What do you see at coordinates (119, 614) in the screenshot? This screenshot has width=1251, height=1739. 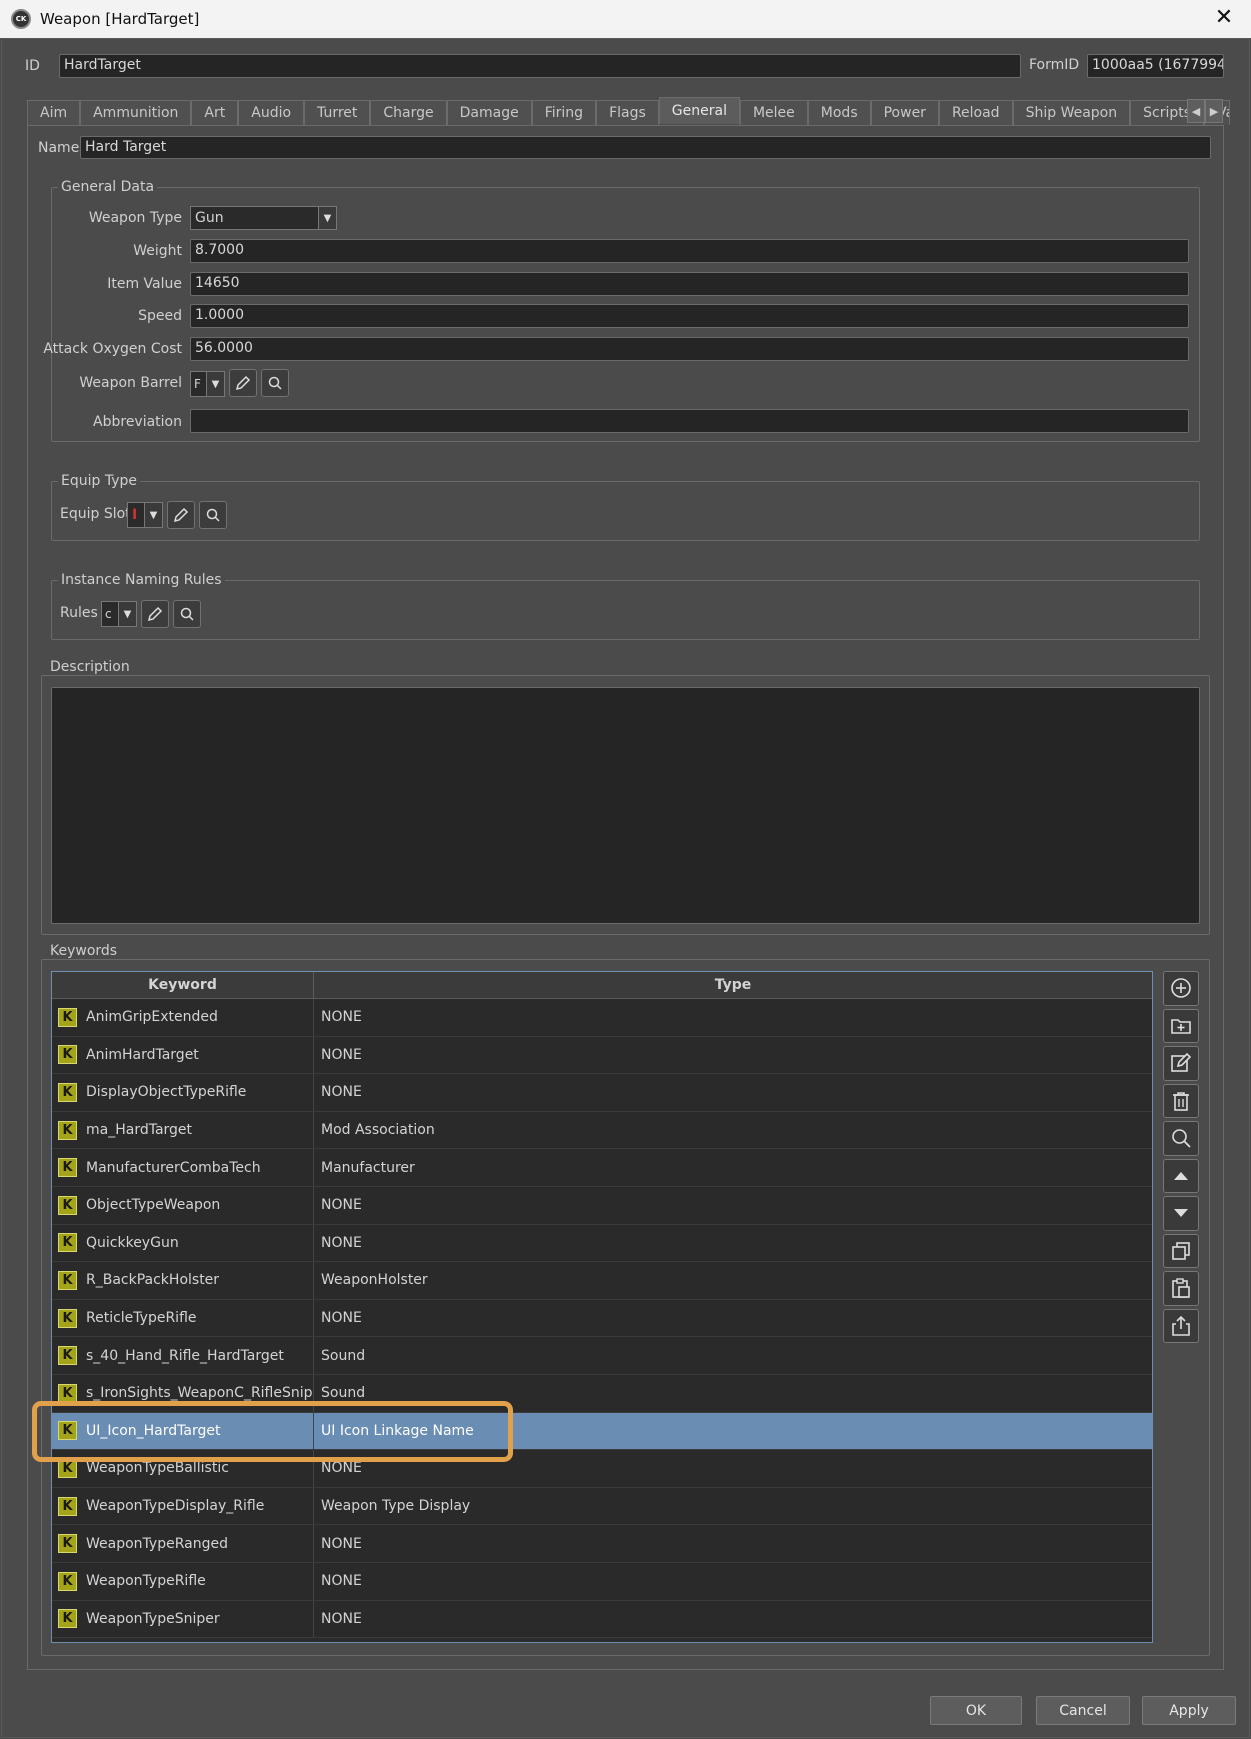 I see `rules-select: c ▼` at bounding box center [119, 614].